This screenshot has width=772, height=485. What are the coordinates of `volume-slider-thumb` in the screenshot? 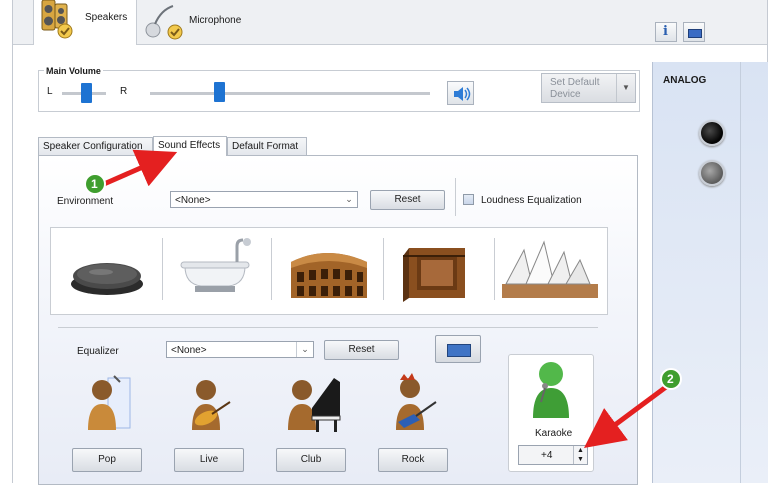 It's located at (219, 92).